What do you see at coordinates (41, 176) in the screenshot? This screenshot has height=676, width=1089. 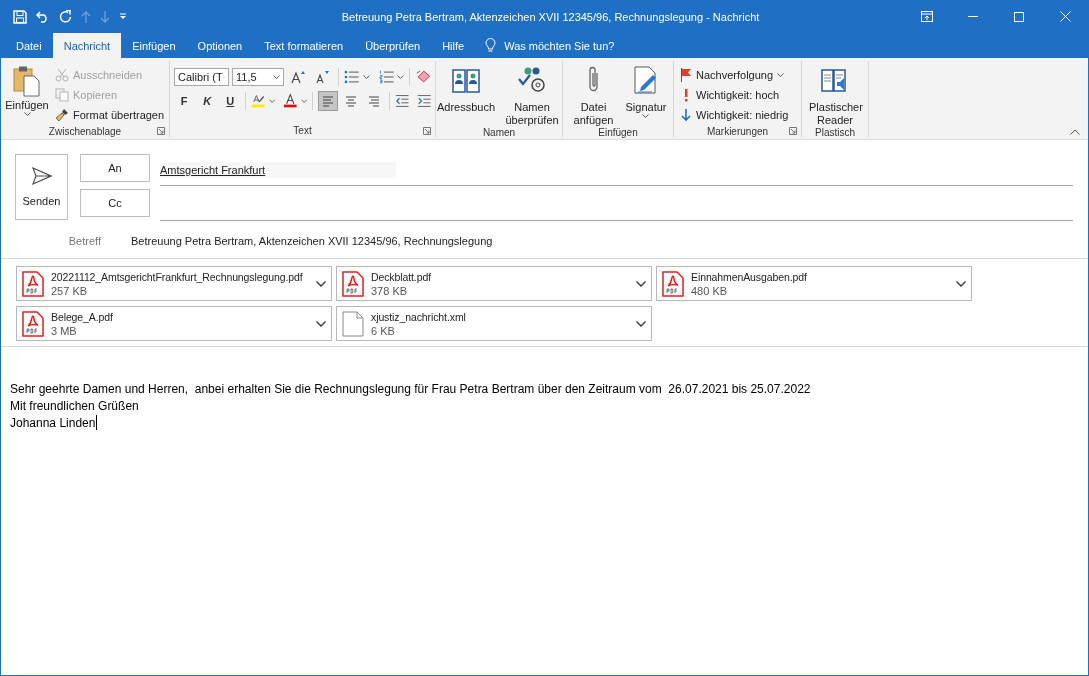 I see `send-icon` at bounding box center [41, 176].